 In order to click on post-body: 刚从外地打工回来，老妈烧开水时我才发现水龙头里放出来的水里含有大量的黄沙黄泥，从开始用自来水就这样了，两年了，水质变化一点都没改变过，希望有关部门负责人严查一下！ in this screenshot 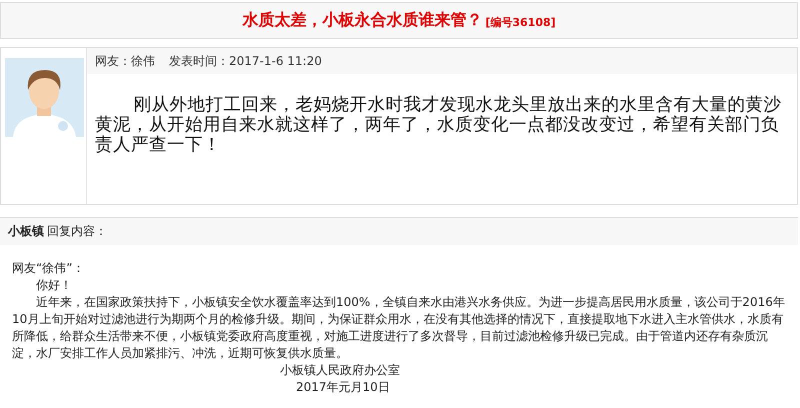, I will do `click(438, 124)`.